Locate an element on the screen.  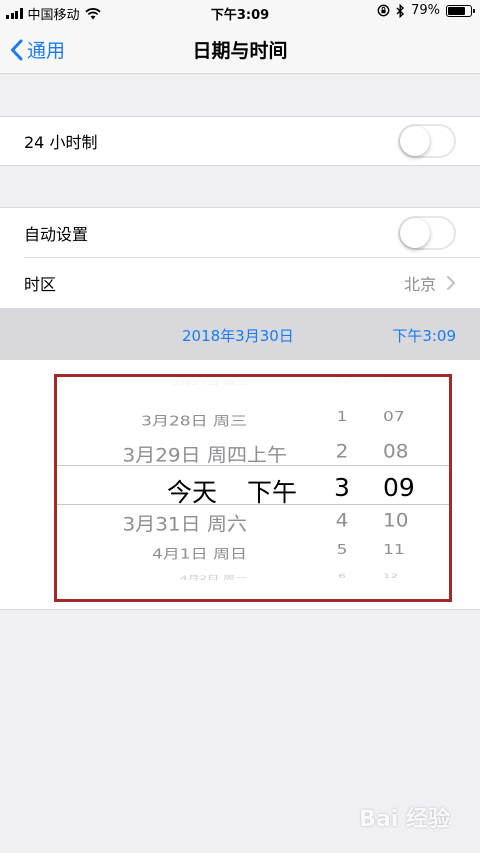
battery-icon is located at coordinates (460, 10).